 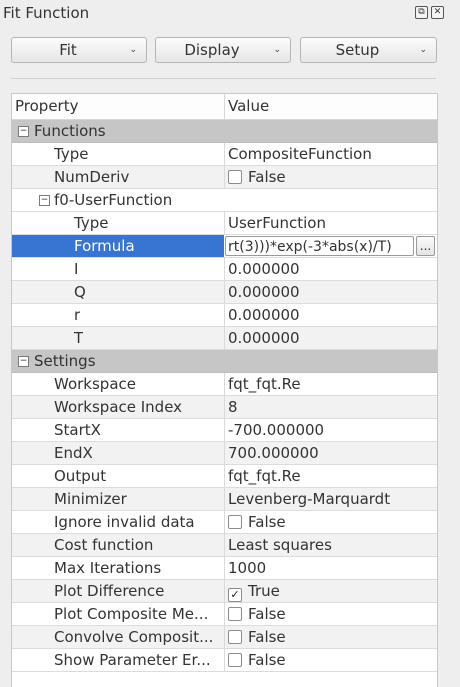 I want to click on property-row-numderiv: NumDeriv False, so click(x=224, y=177).